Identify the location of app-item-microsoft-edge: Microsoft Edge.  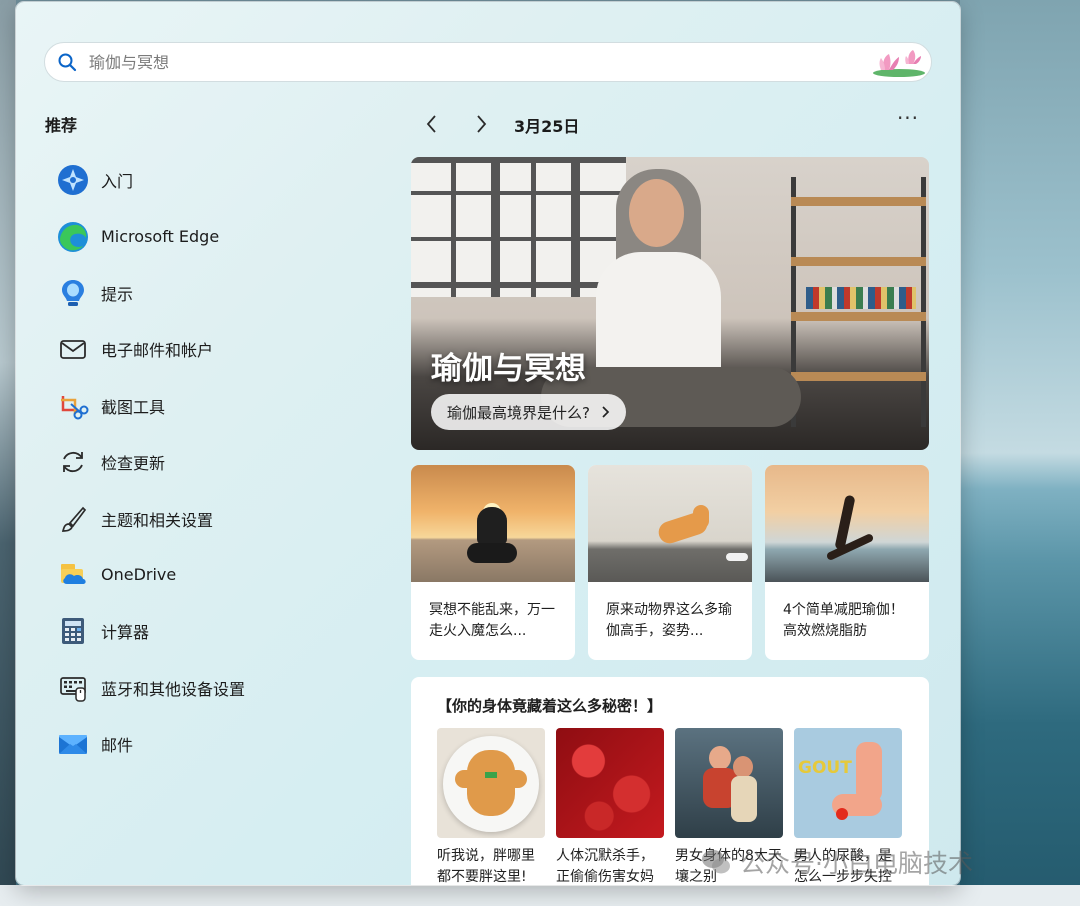
(224, 236).